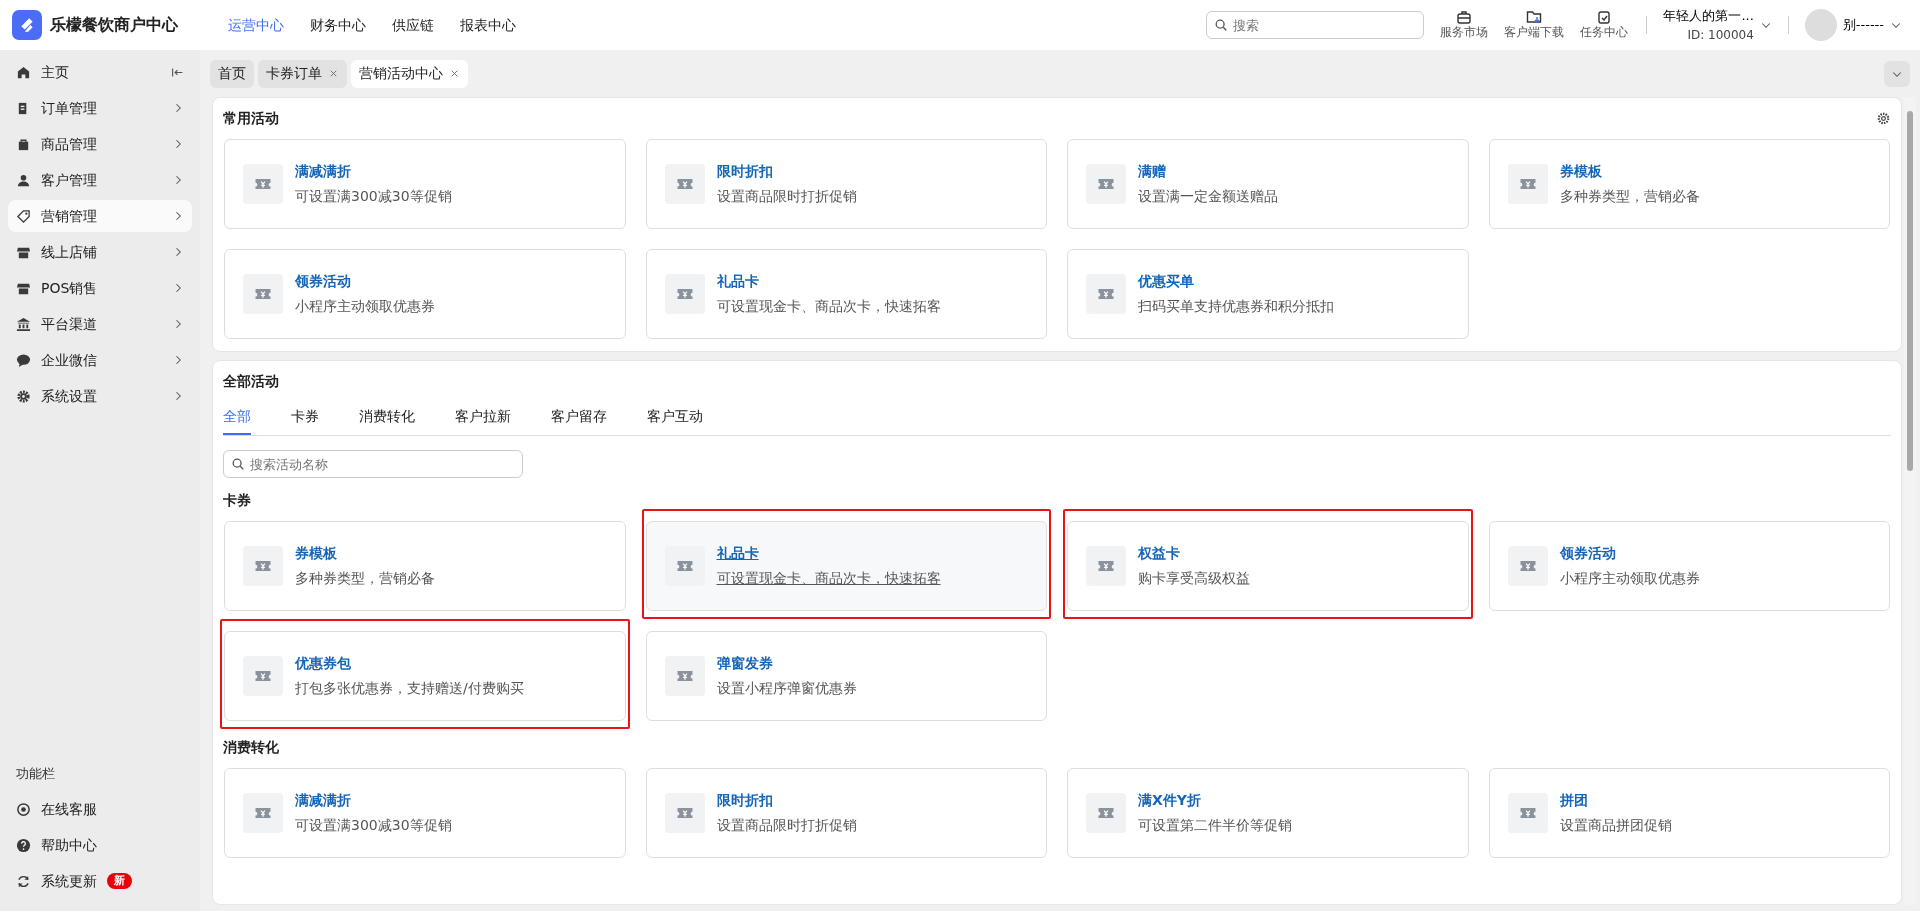  I want to click on page-tab: 营销活动中心, so click(409, 73).